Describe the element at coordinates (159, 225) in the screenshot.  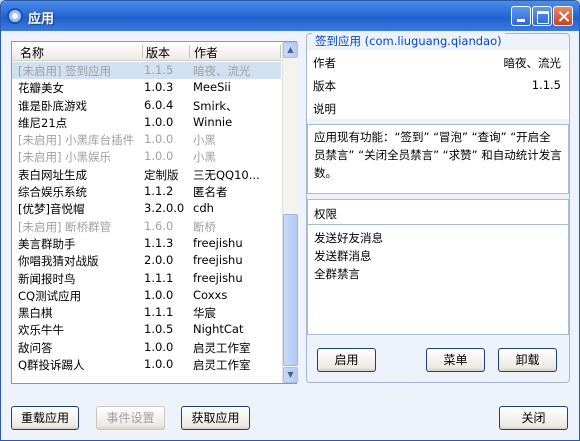
I see `app-version: 1.6.0` at that location.